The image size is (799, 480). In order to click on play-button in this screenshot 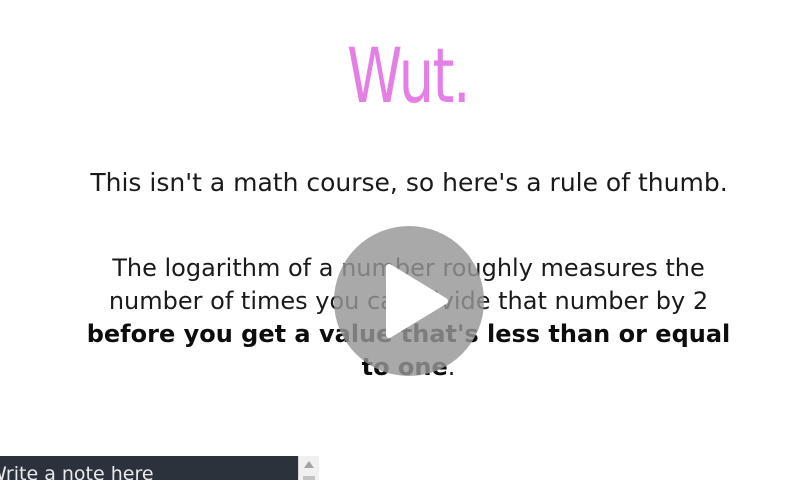, I will do `click(409, 301)`.